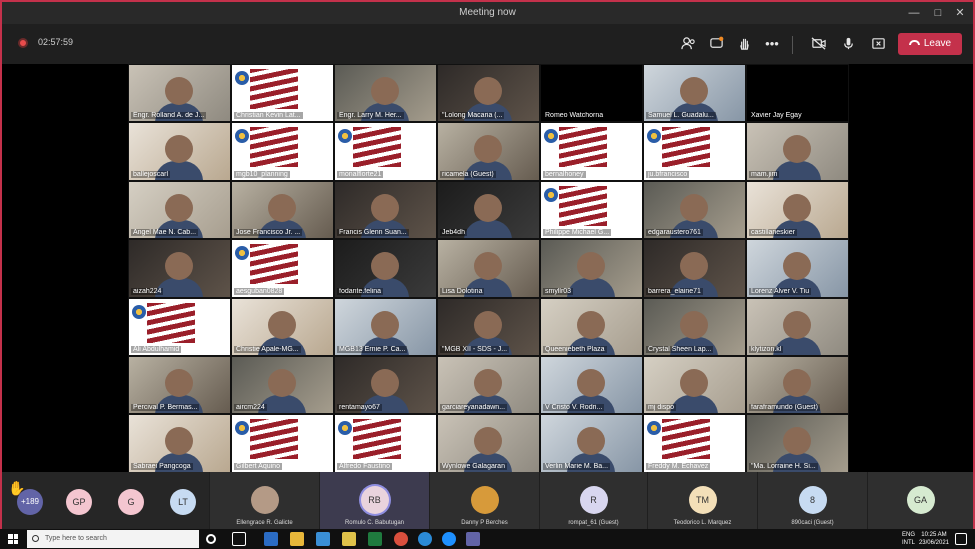  Describe the element at coordinates (797, 268) in the screenshot. I see `video-tile: Lorenz Alver V. Tiu` at that location.